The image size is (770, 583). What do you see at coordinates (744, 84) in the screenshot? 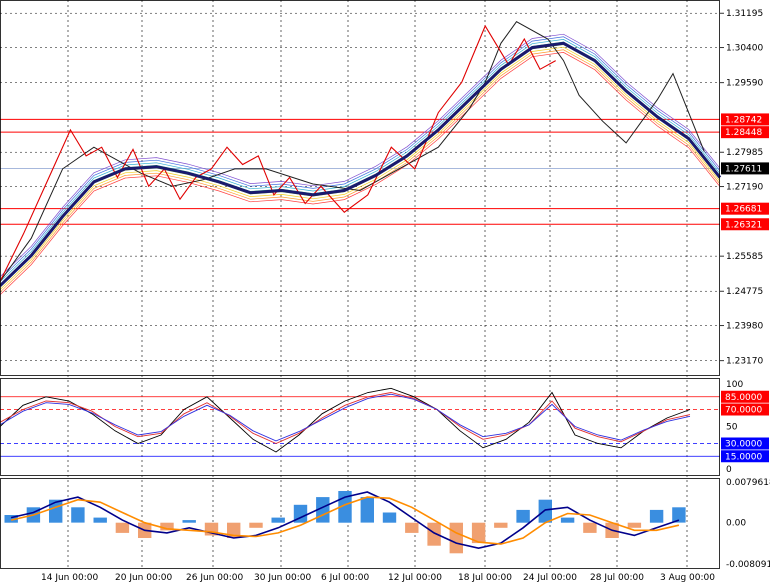
I see `y-tick-label: 1.29590` at bounding box center [744, 84].